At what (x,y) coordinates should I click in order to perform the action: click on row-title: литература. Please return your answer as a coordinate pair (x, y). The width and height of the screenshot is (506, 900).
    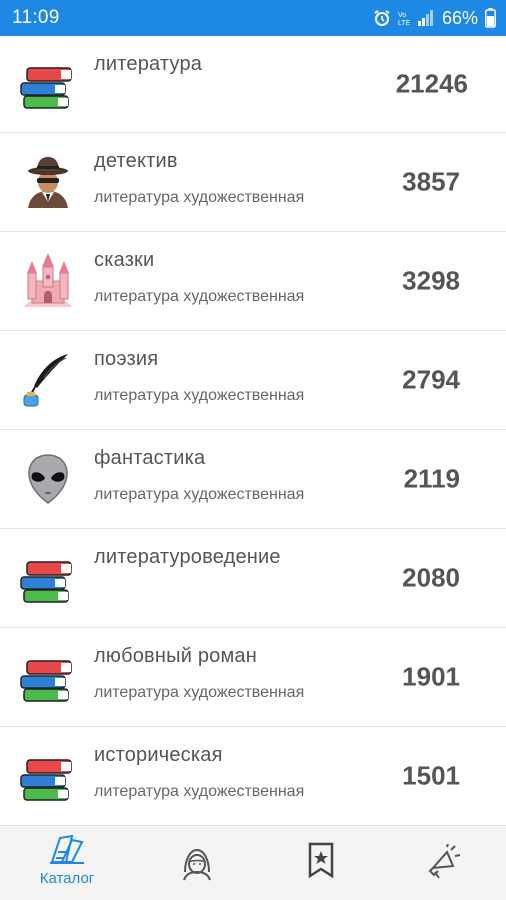
    Looking at the image, I should click on (148, 64).